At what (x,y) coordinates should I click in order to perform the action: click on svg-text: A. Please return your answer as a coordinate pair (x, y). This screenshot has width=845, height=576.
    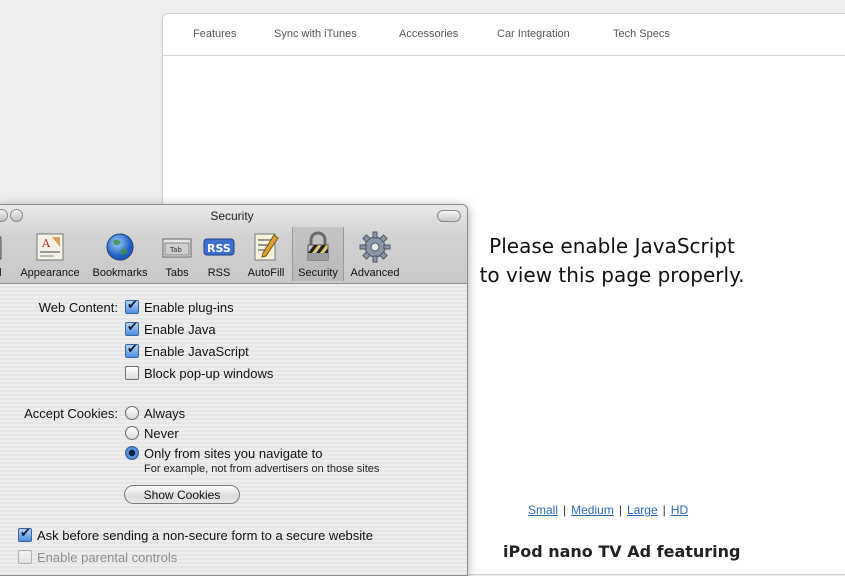
    Looking at the image, I should click on (46, 243).